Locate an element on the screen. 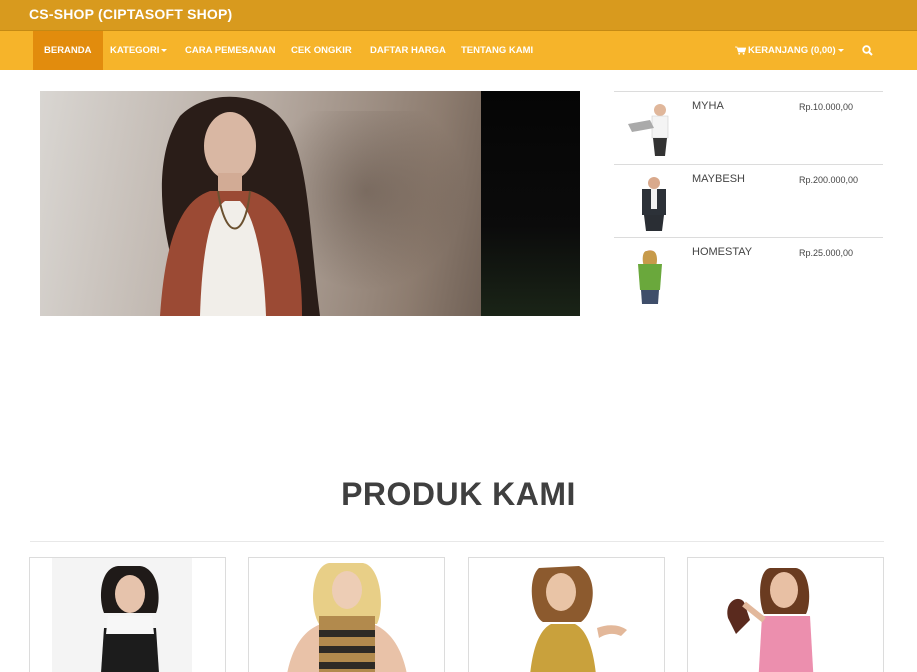  product-name: MAYBESH is located at coordinates (718, 179).